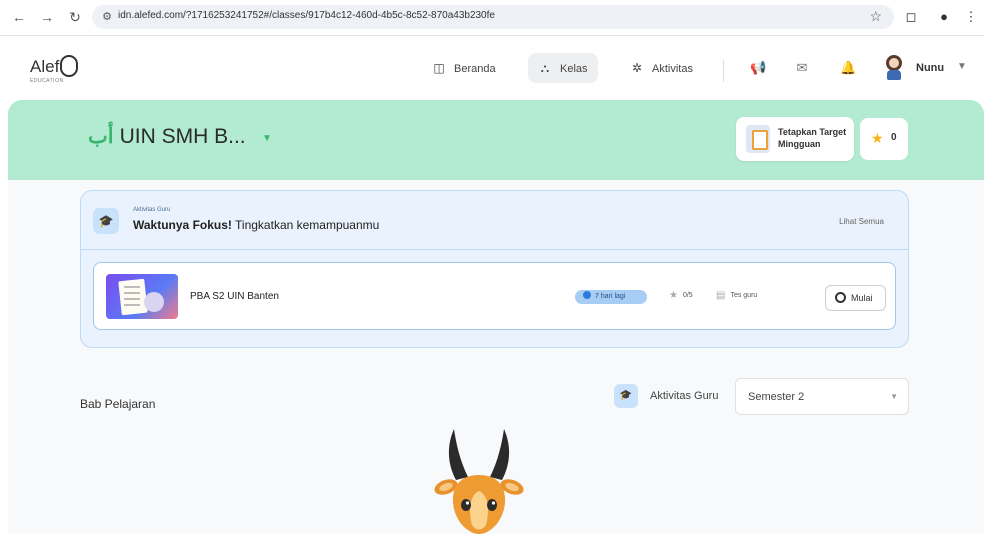  Describe the element at coordinates (861, 221) in the screenshot. I see `see-all-link: Lihat Semua` at that location.